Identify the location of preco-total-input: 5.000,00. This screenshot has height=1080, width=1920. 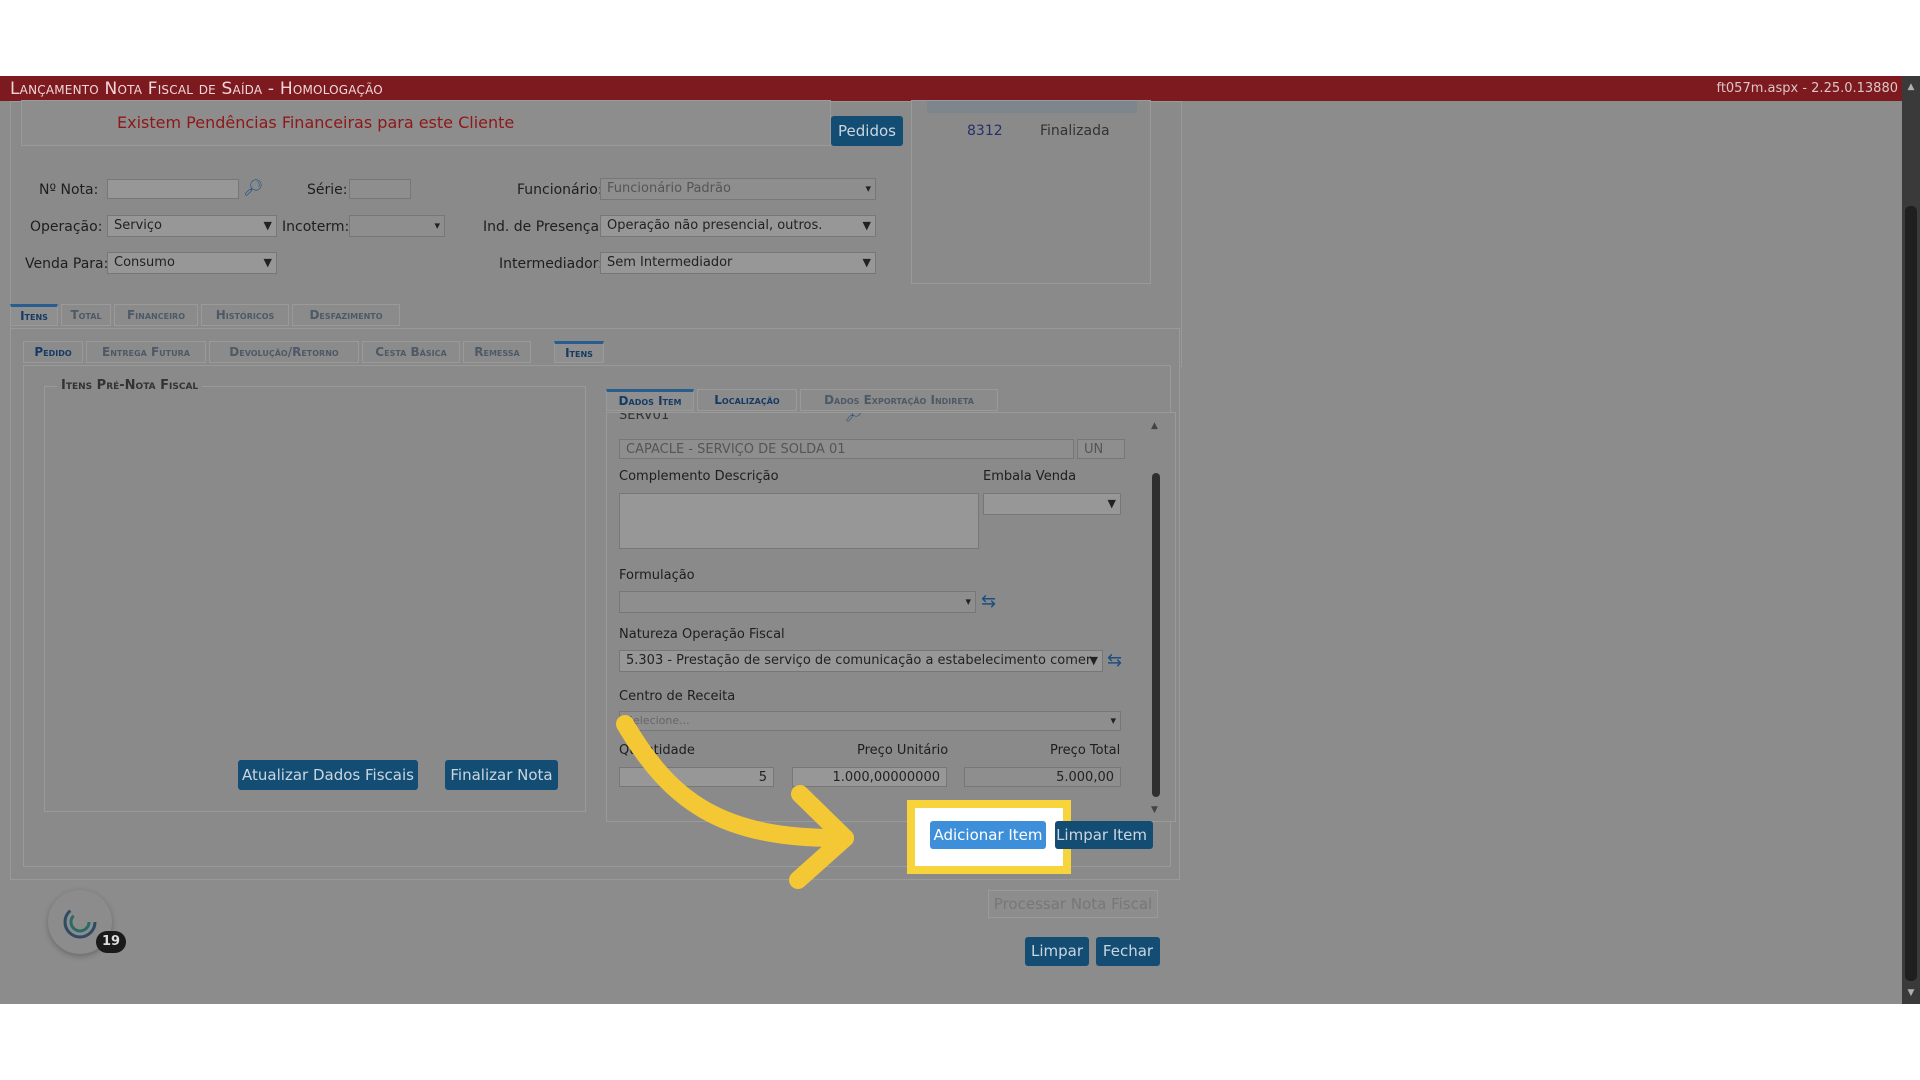
(1042, 777).